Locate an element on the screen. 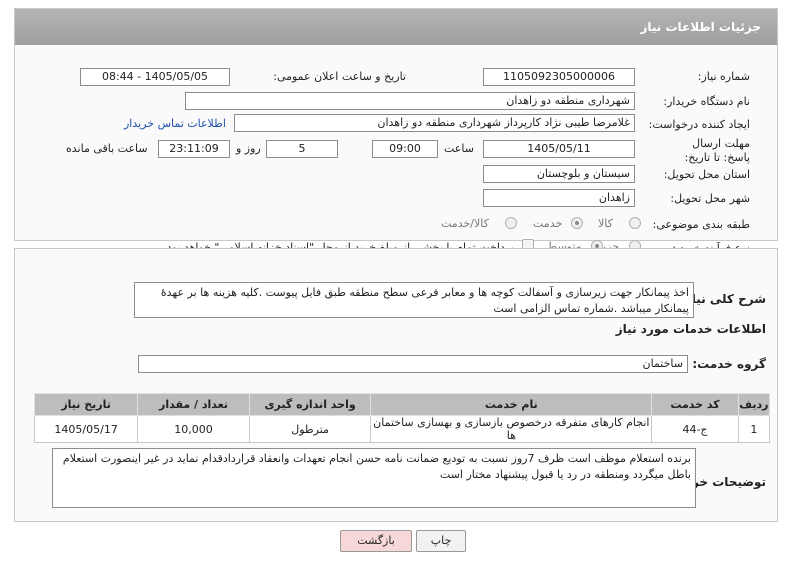  category-option-goods: کالا is located at coordinates (605, 223).